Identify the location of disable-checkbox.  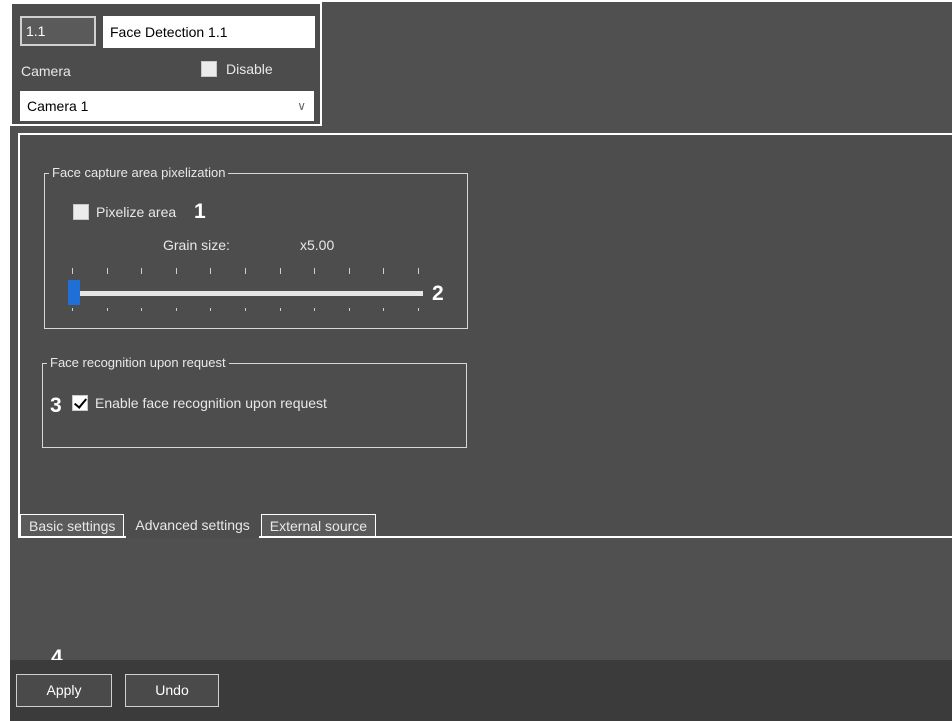
(209, 69).